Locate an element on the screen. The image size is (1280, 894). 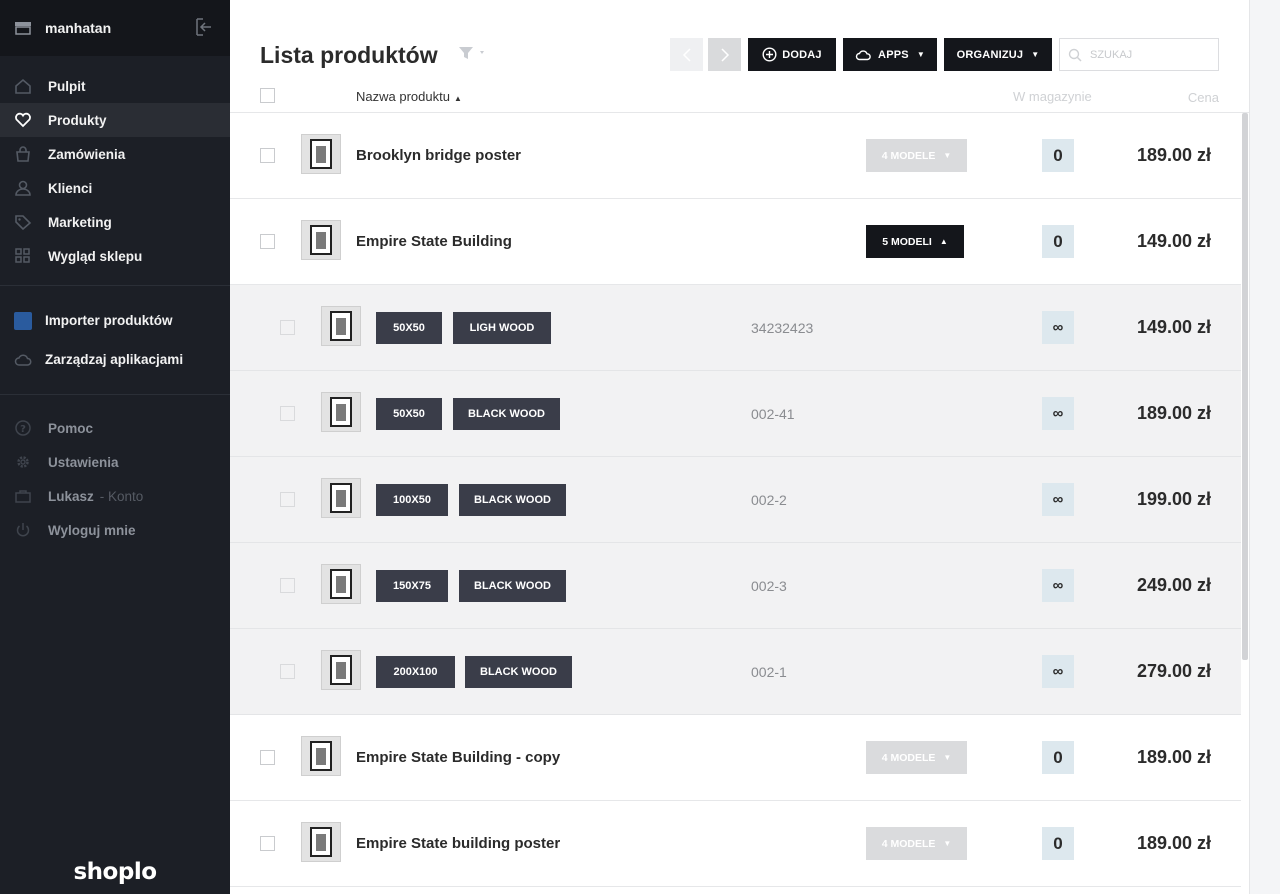
nav-item-zamowienia: Zamówienia is located at coordinates (115, 154).